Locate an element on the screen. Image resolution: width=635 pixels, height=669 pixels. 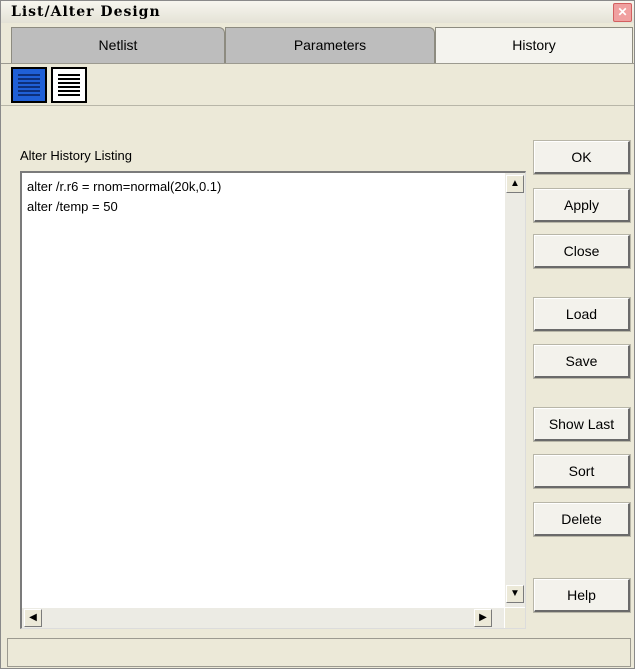
vertical-scrollbar: ▲ ▼ is located at coordinates (515, 390).